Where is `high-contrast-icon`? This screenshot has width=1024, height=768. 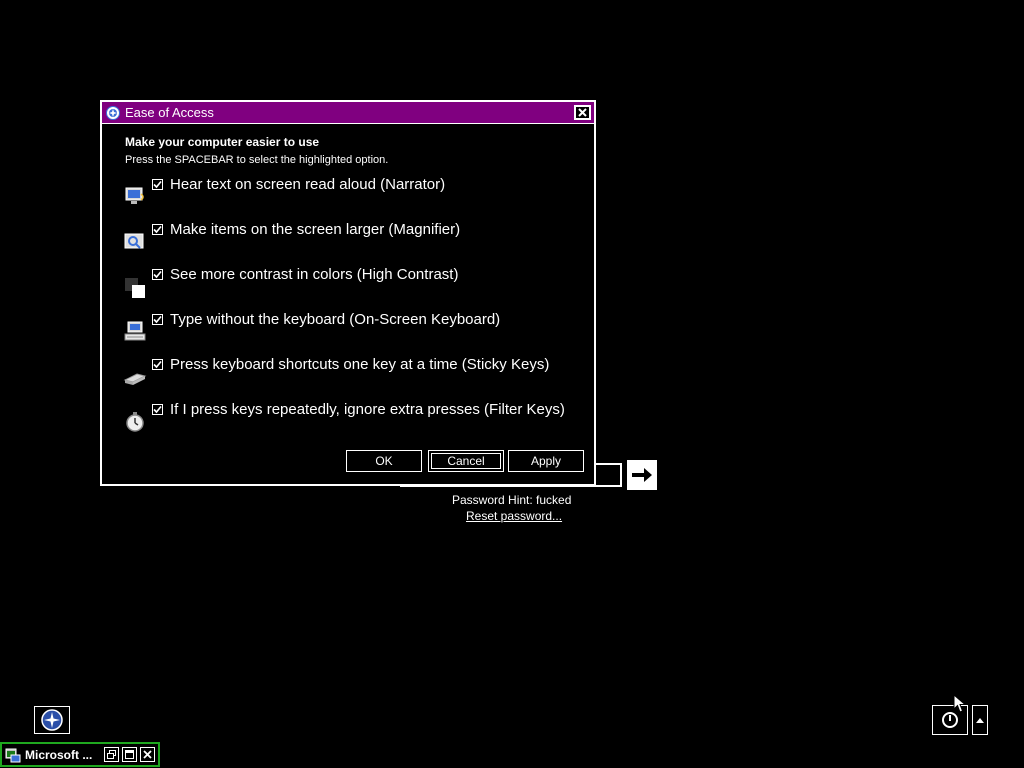
high-contrast-icon is located at coordinates (135, 286).